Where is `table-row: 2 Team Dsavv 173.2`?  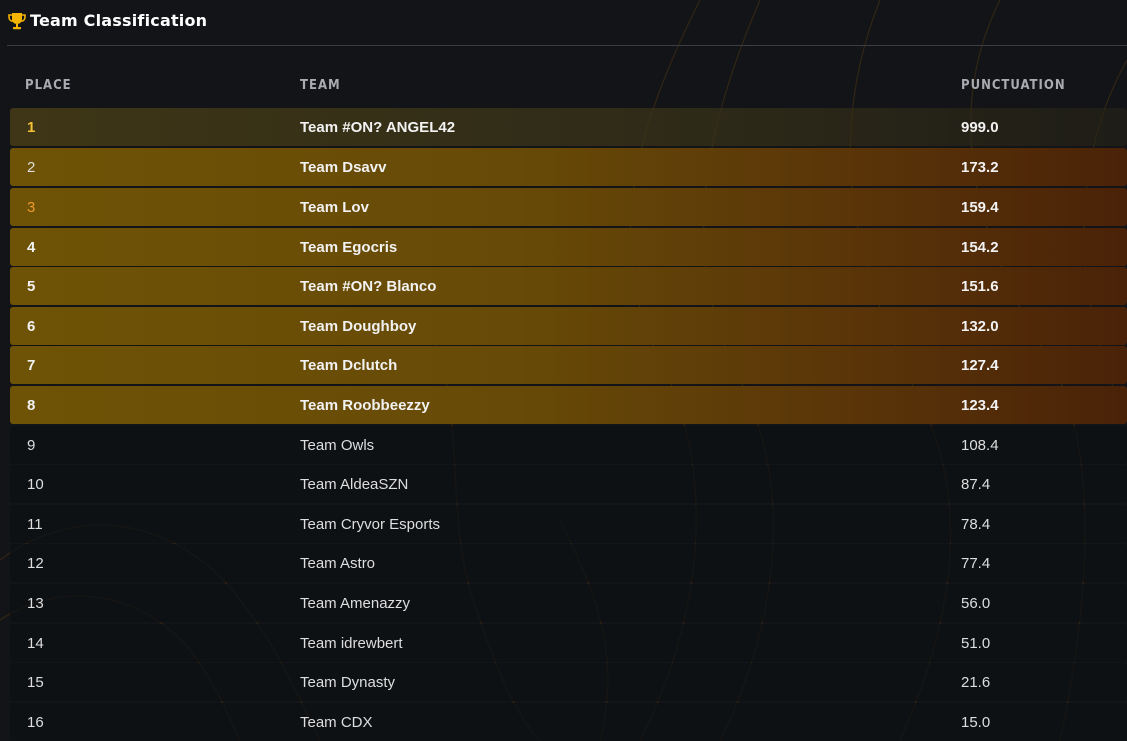
table-row: 2 Team Dsavv 173.2 is located at coordinates (568, 167).